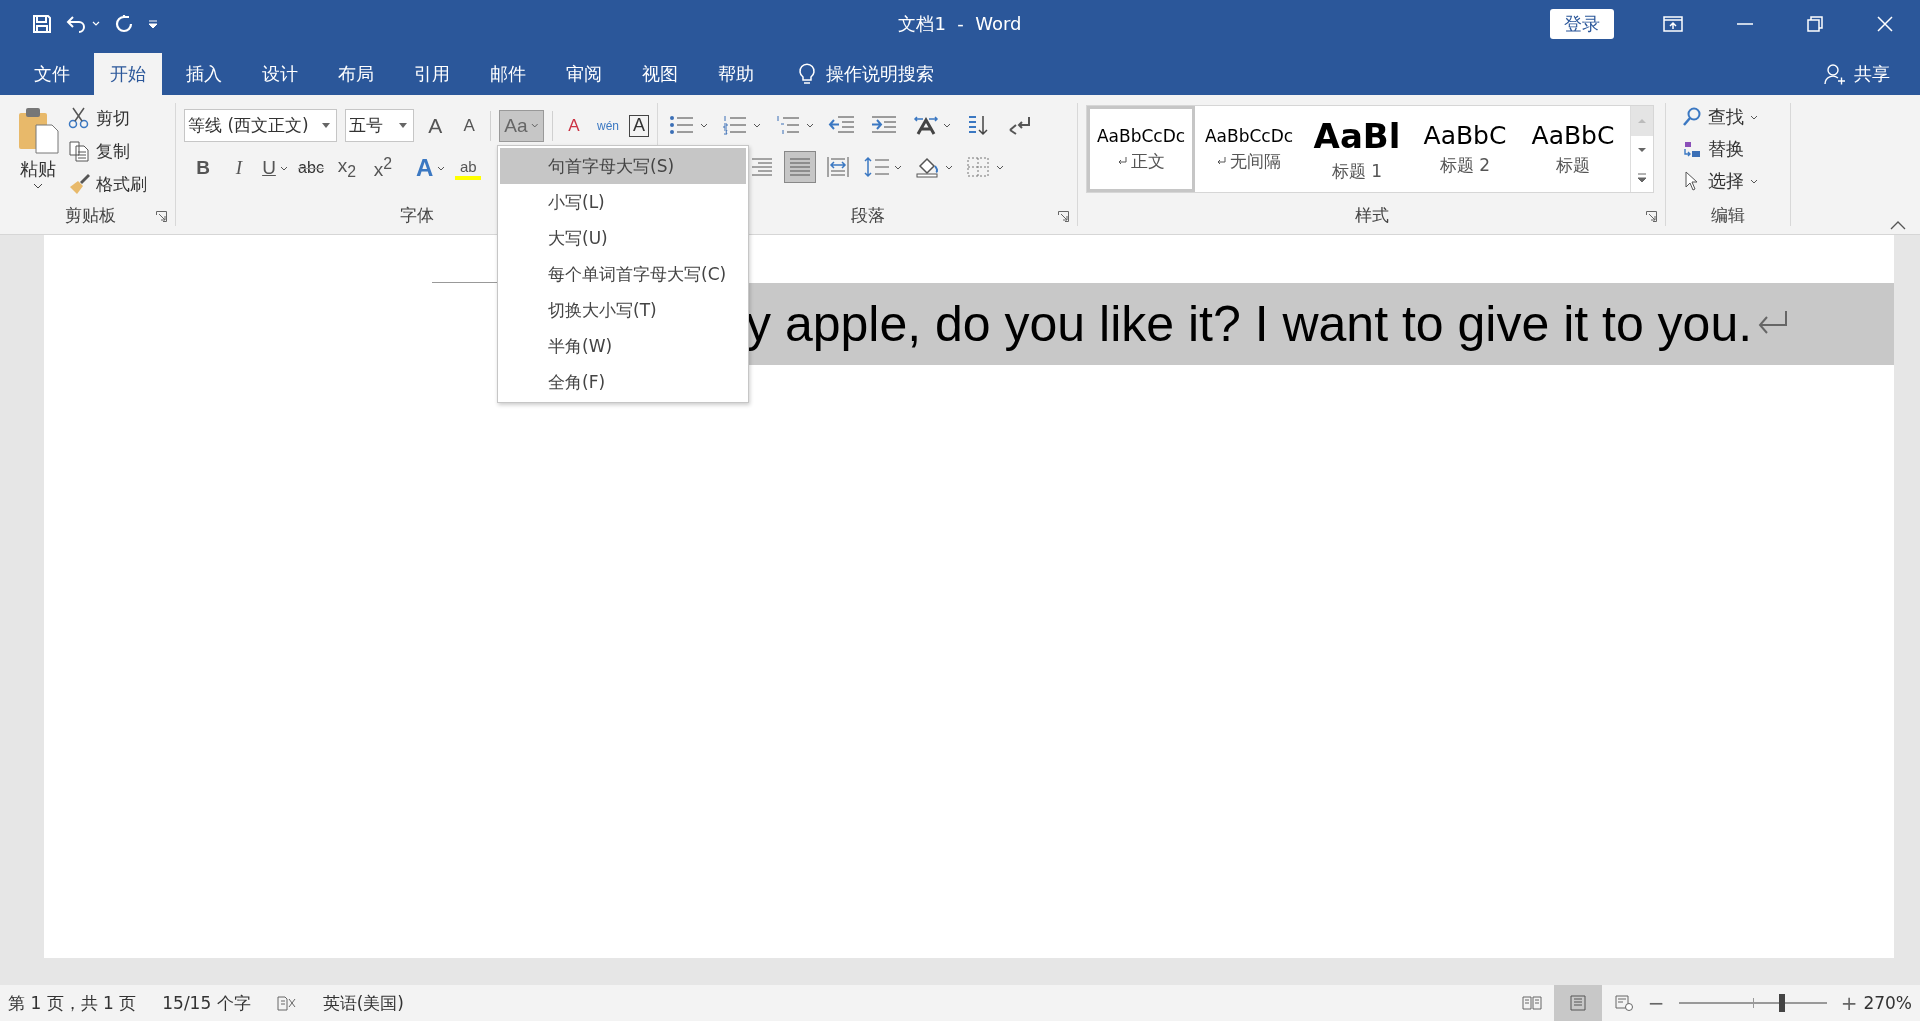 The image size is (1920, 1021). Describe the element at coordinates (1745, 23) in the screenshot. I see `minimize-icon` at that location.